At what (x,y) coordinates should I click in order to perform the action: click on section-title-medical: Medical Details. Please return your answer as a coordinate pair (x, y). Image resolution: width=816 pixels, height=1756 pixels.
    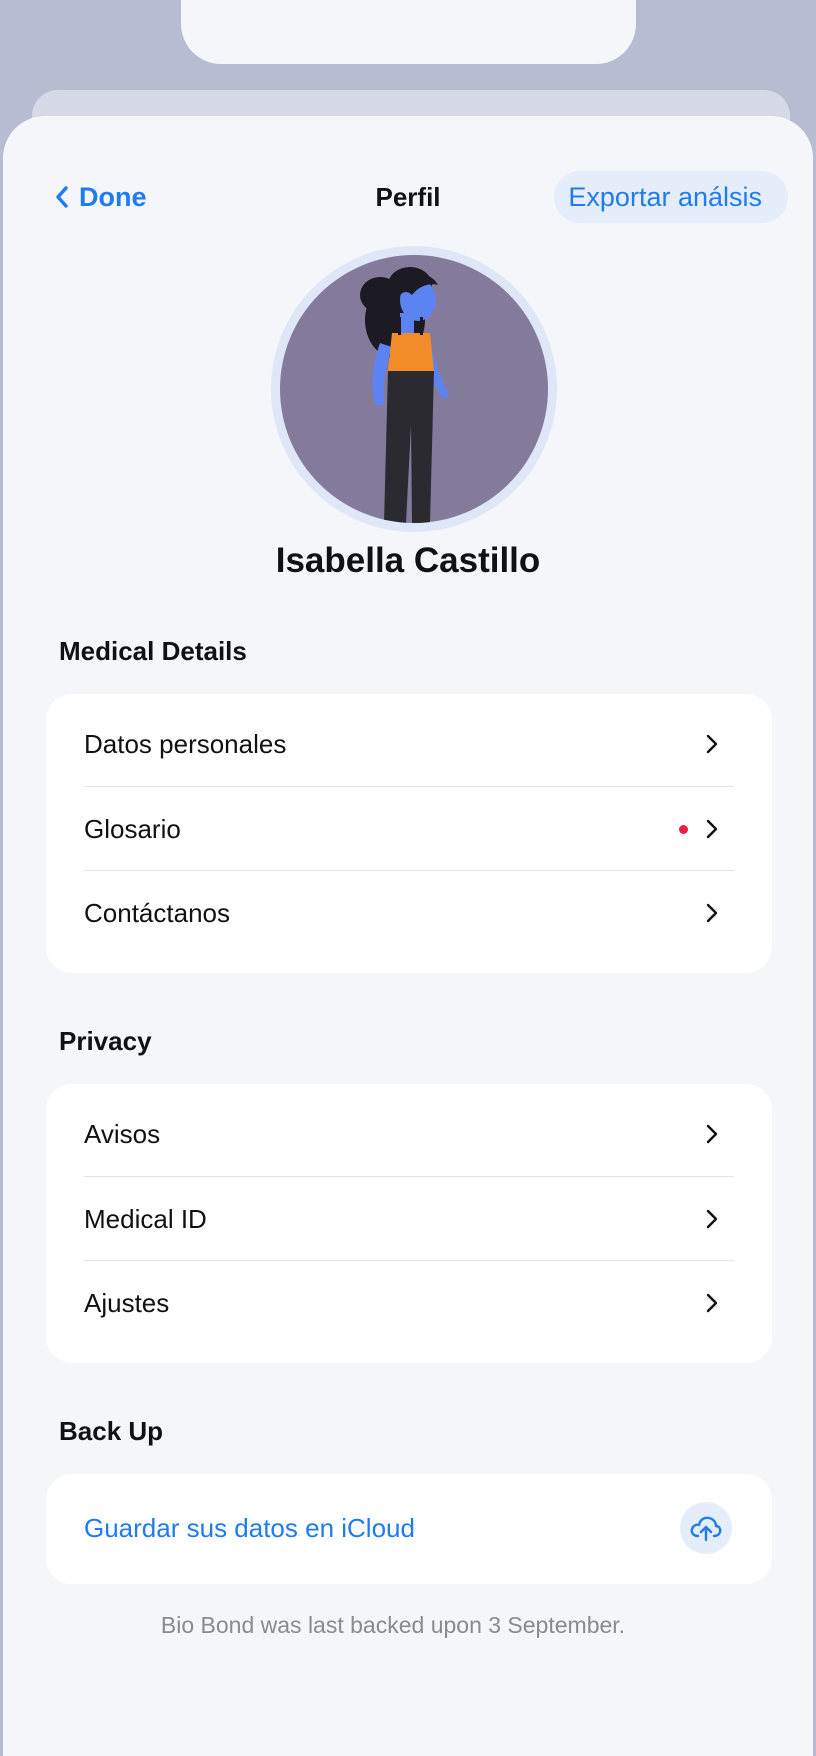
    Looking at the image, I should click on (153, 651).